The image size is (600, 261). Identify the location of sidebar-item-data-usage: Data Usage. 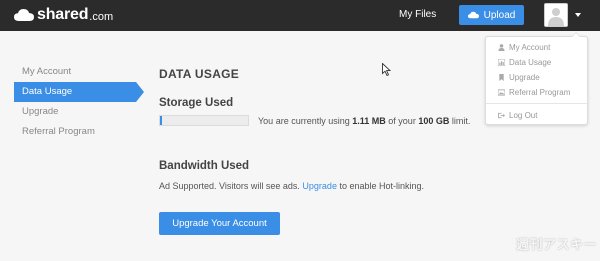
(79, 92).